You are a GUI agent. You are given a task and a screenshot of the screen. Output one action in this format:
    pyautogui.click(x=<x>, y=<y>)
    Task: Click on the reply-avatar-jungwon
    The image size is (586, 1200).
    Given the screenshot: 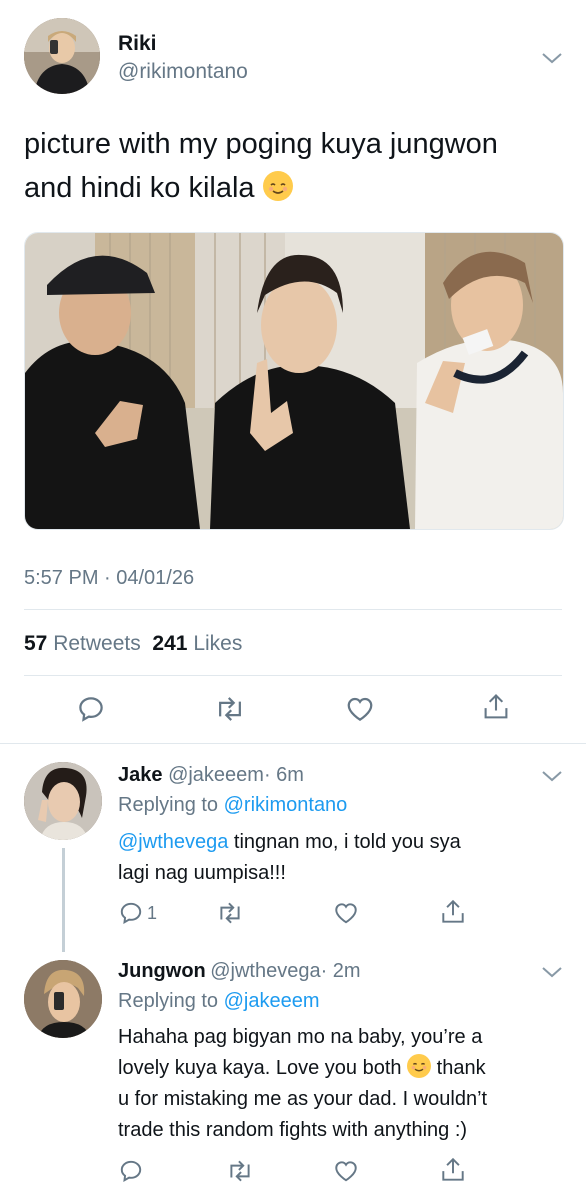 What is the action you would take?
    pyautogui.click(x=63, y=999)
    